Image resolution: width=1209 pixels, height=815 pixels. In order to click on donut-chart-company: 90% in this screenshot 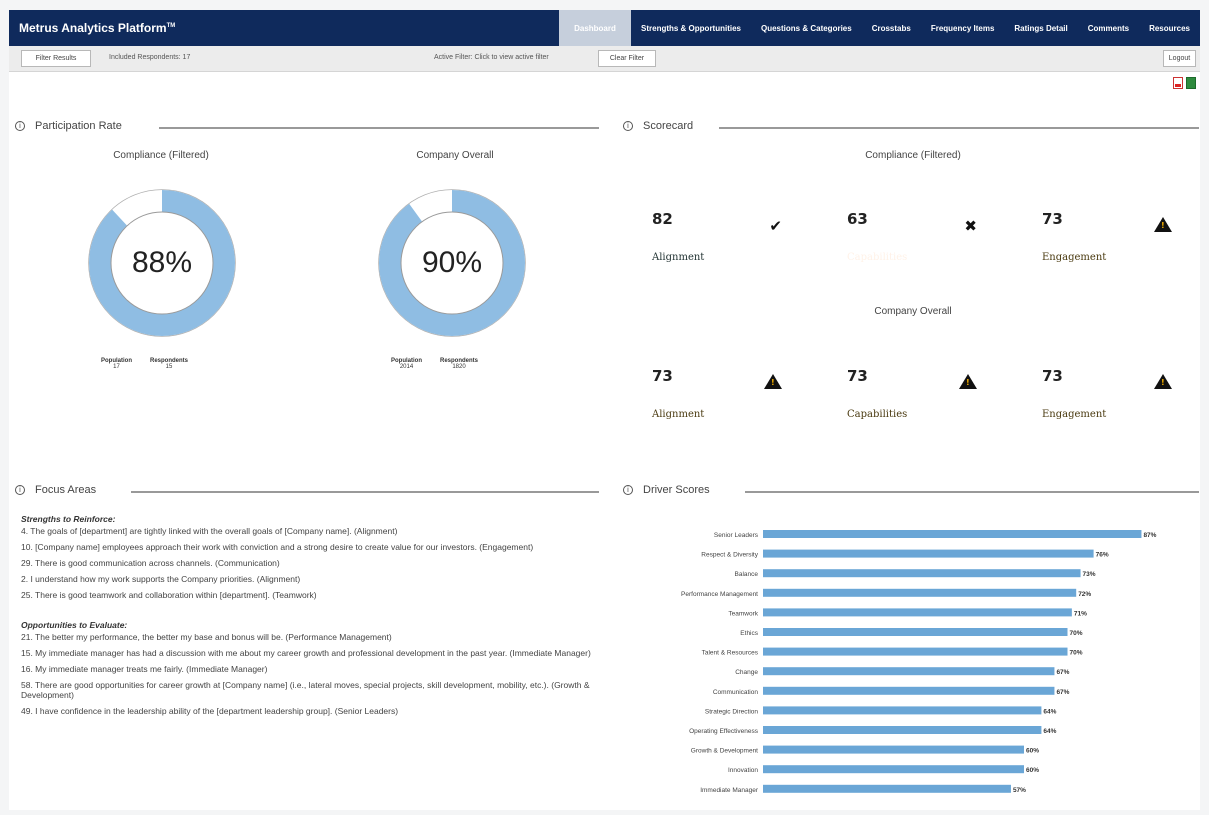, I will do `click(452, 263)`.